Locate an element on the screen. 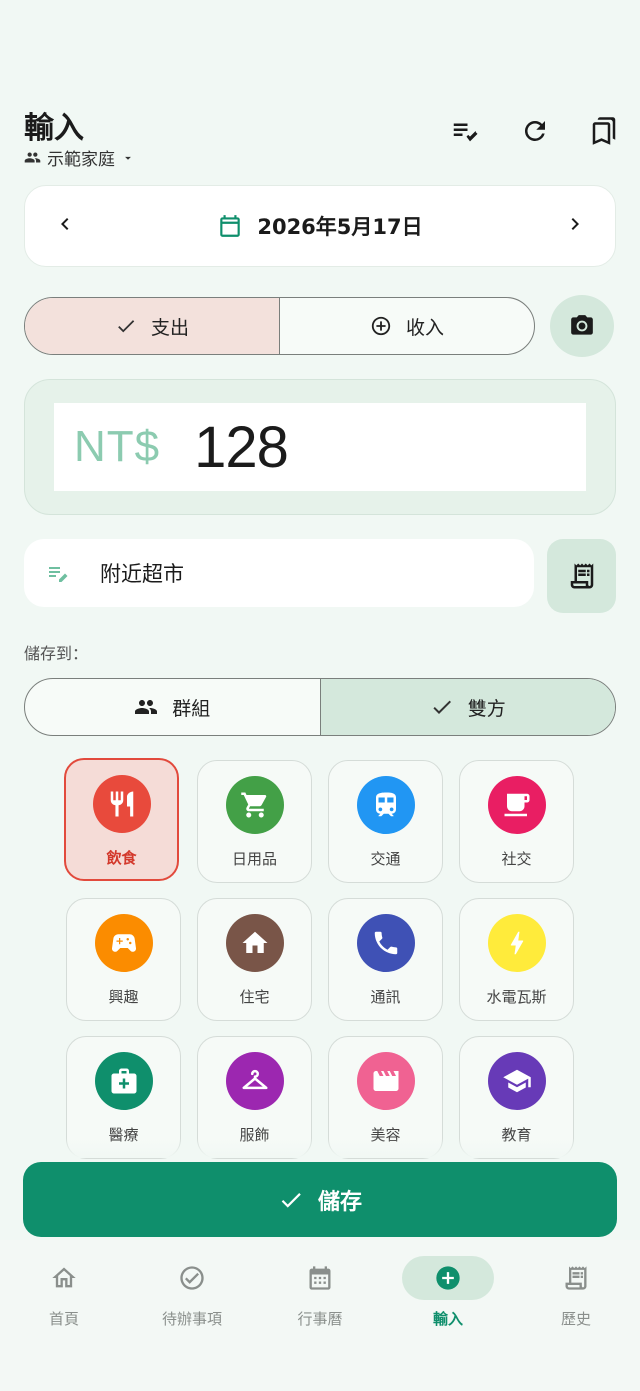  cart-icon is located at coordinates (253, 805).